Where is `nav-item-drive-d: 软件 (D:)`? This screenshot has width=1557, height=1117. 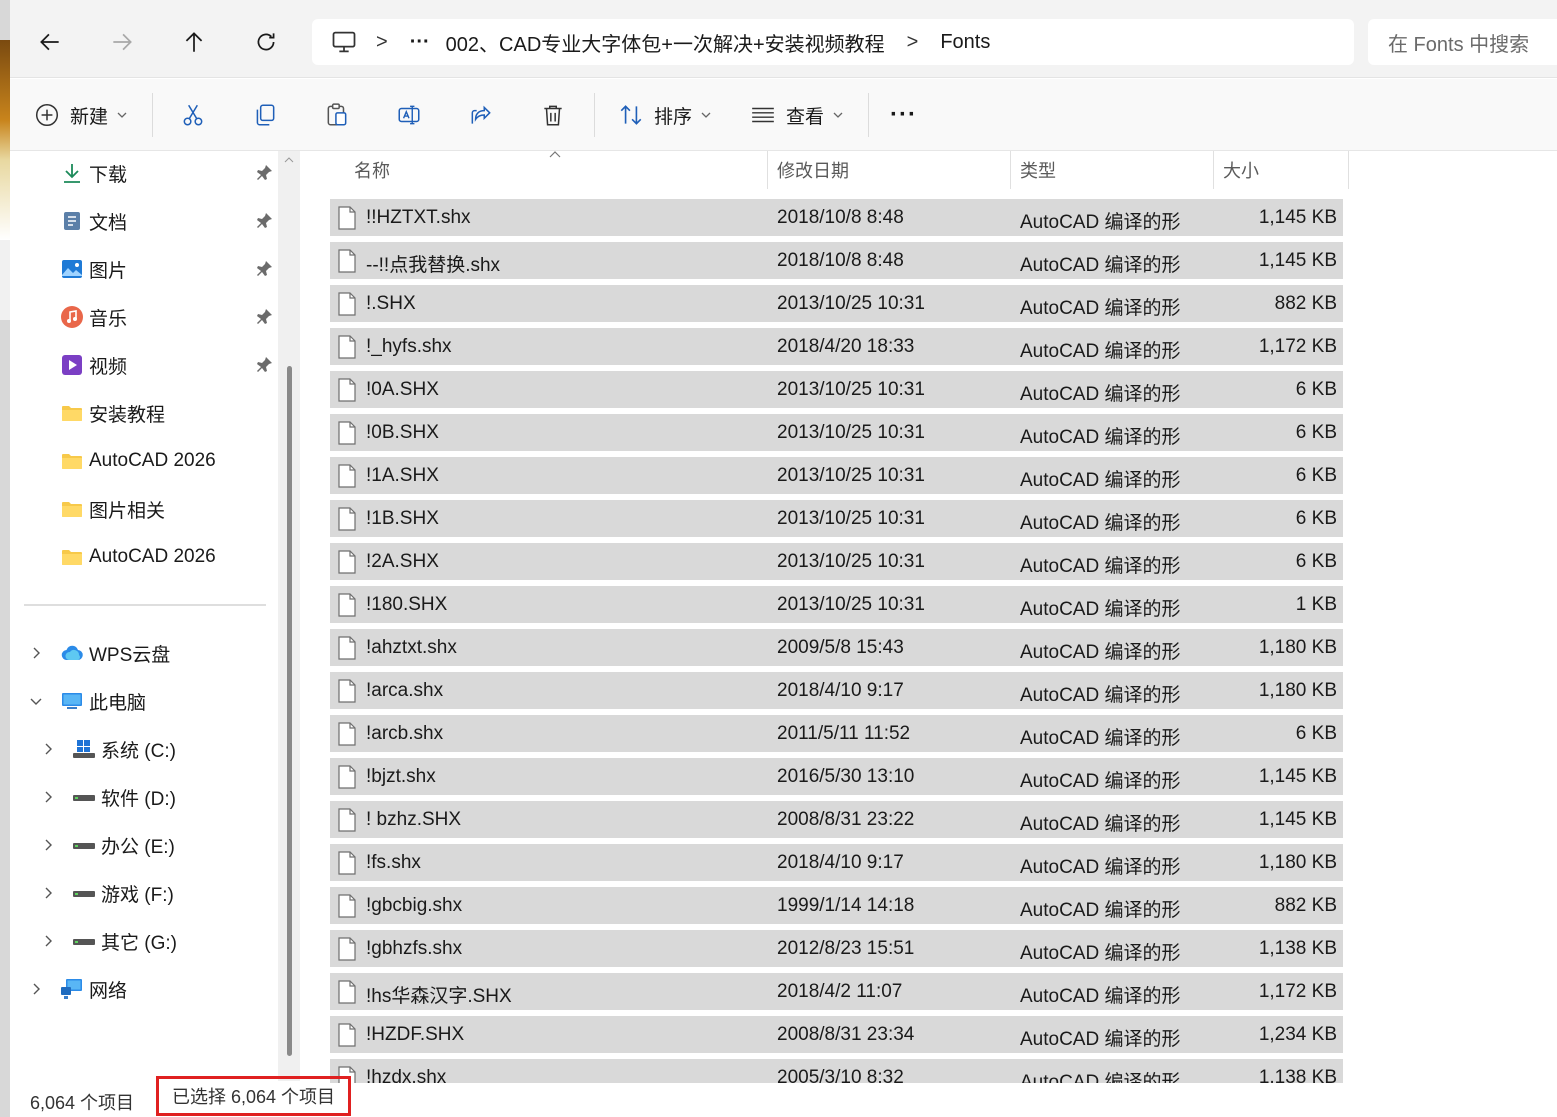 nav-item-drive-d: 软件 (D:) is located at coordinates (150, 797).